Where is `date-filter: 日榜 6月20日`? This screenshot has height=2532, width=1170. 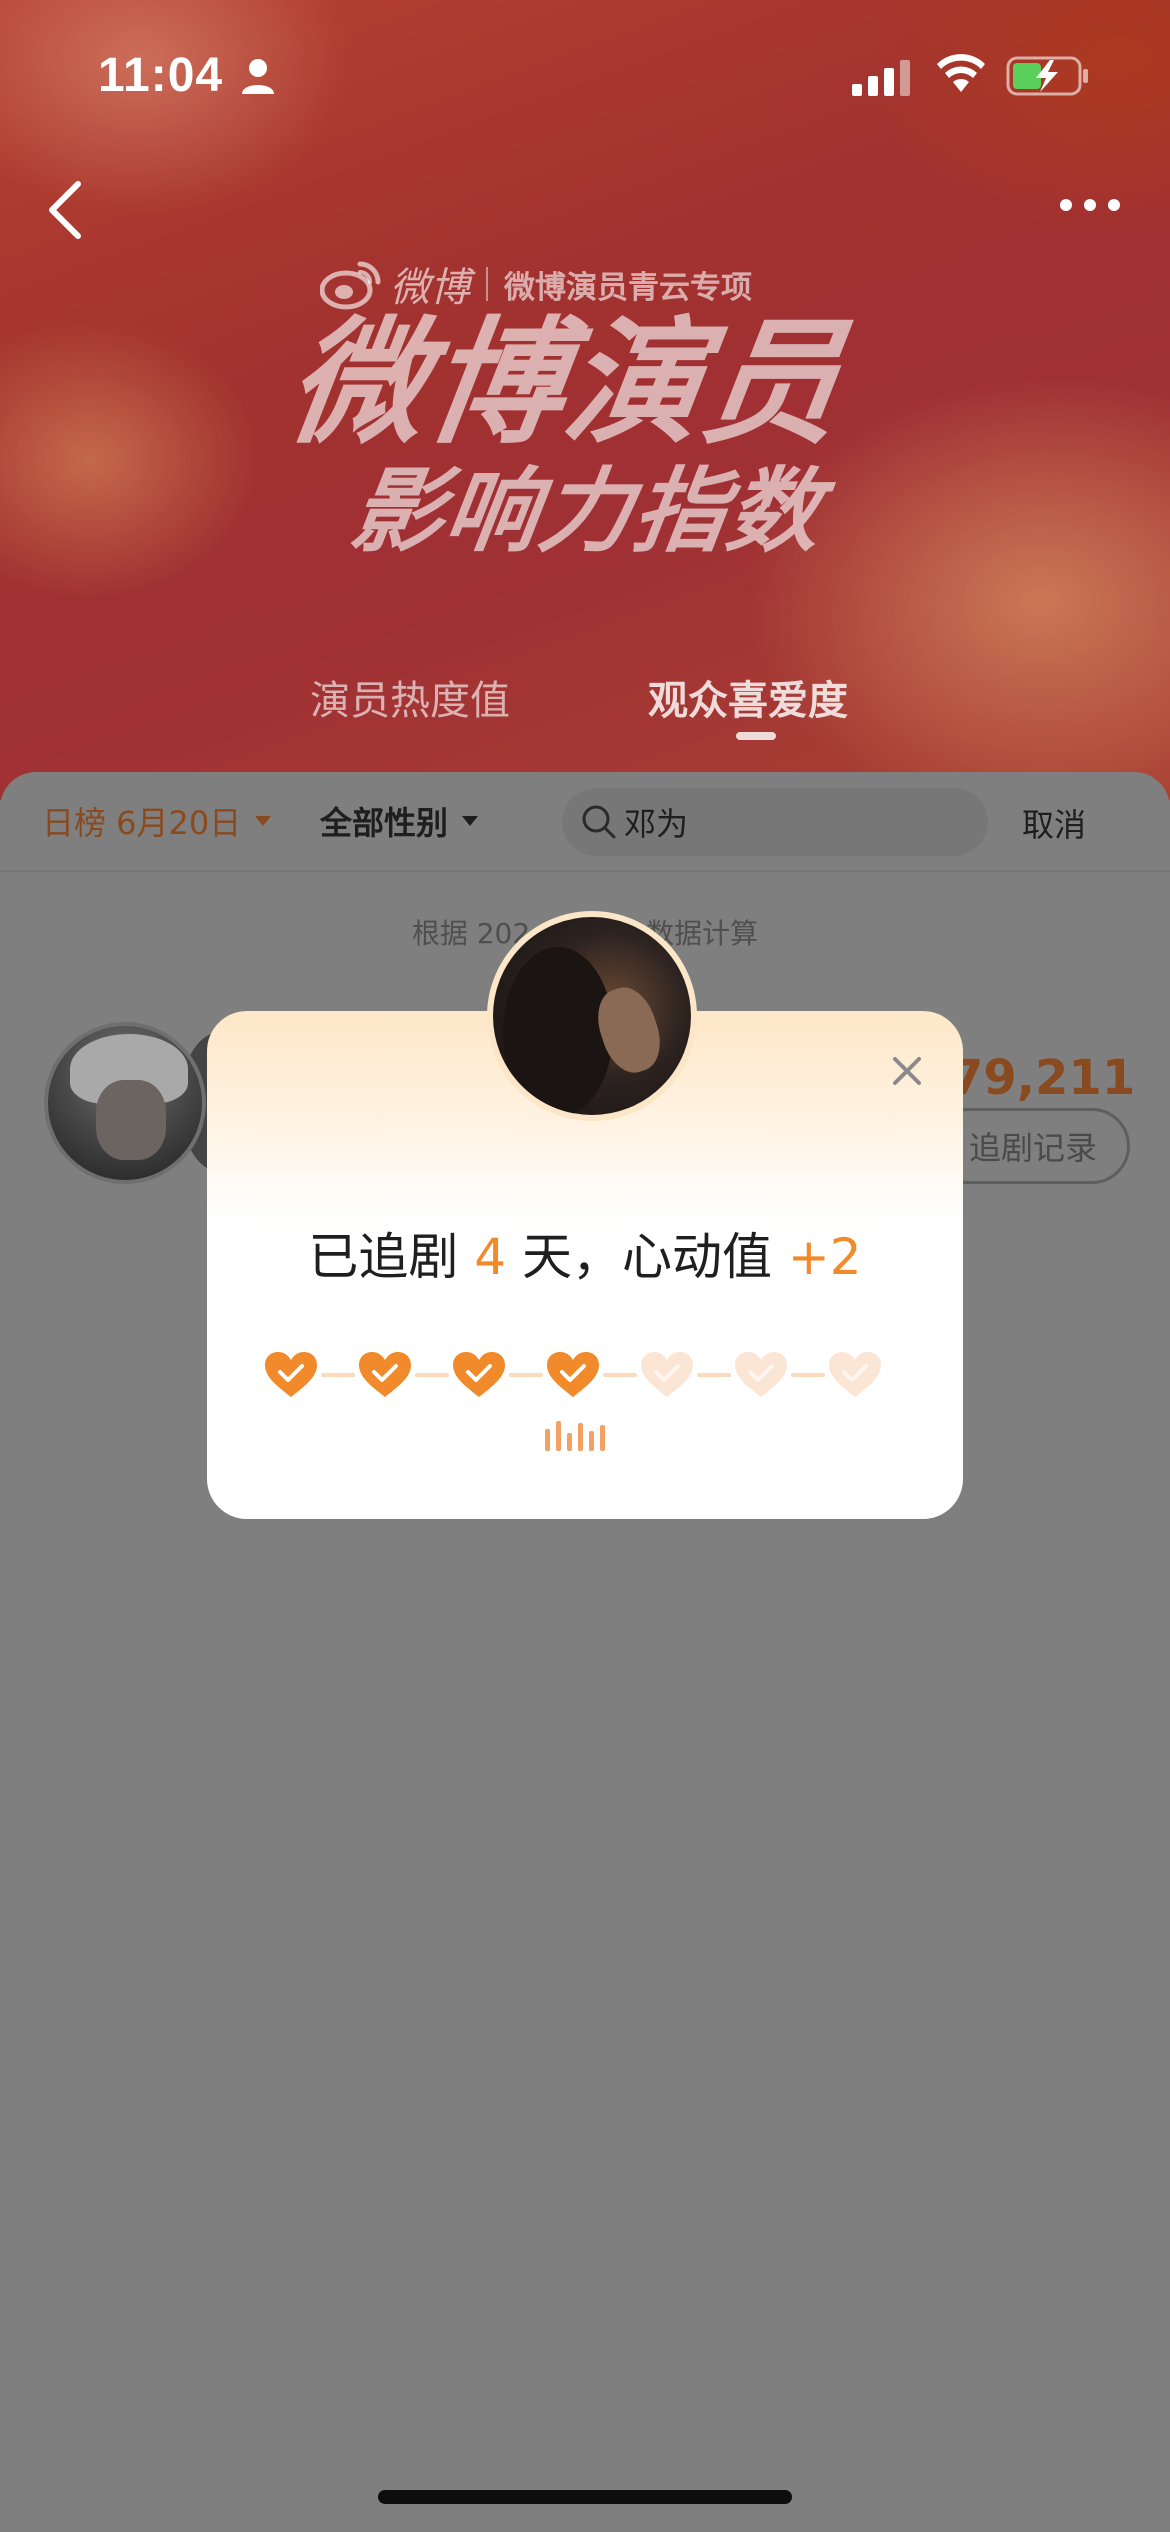 date-filter: 日榜 6月20日 is located at coordinates (157, 821).